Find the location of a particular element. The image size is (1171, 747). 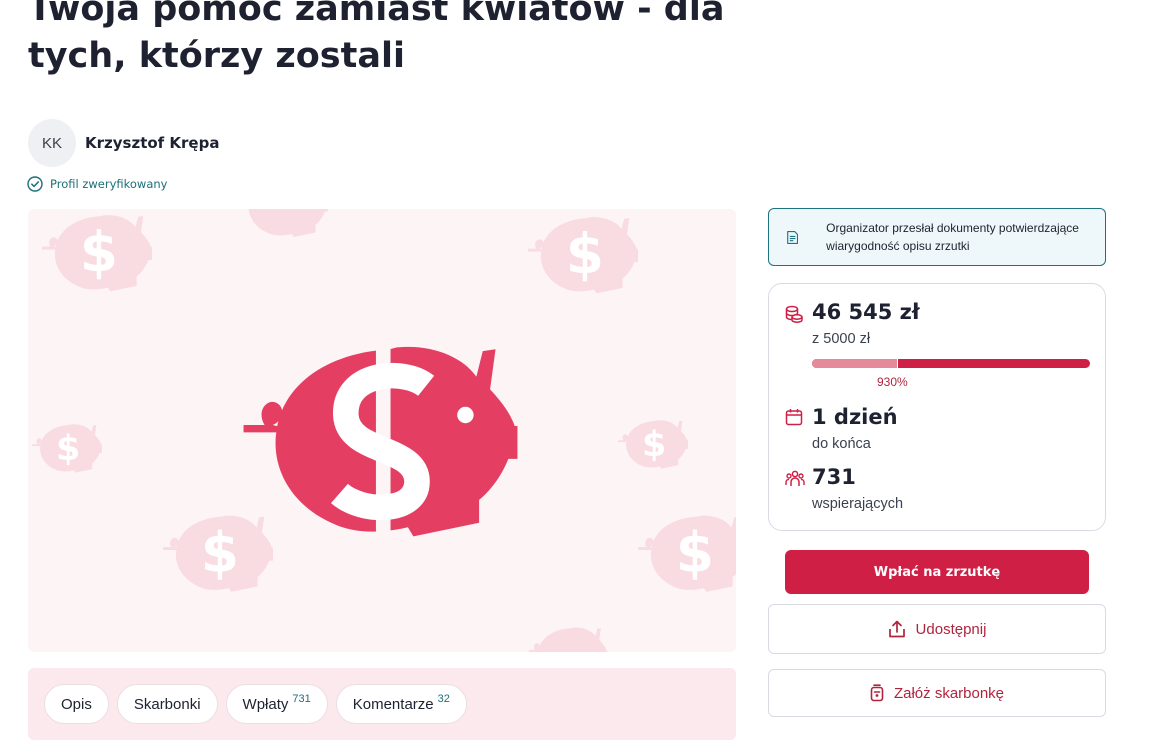

author: KK Krzysztof Krępa is located at coordinates (123, 143).